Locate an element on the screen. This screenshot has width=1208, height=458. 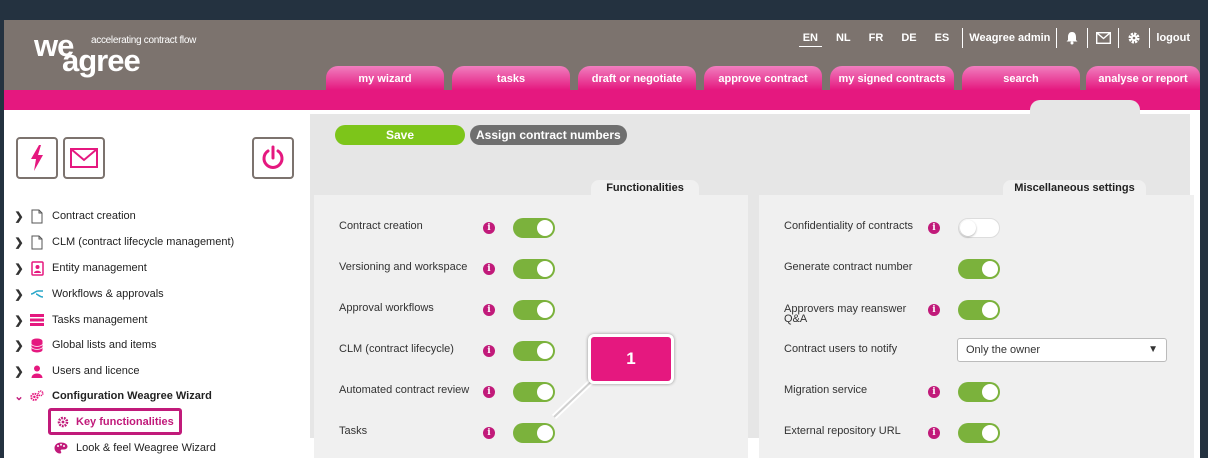
sidebar-item-tasks-management: ❯ Tasks management is located at coordinates (80, 320).